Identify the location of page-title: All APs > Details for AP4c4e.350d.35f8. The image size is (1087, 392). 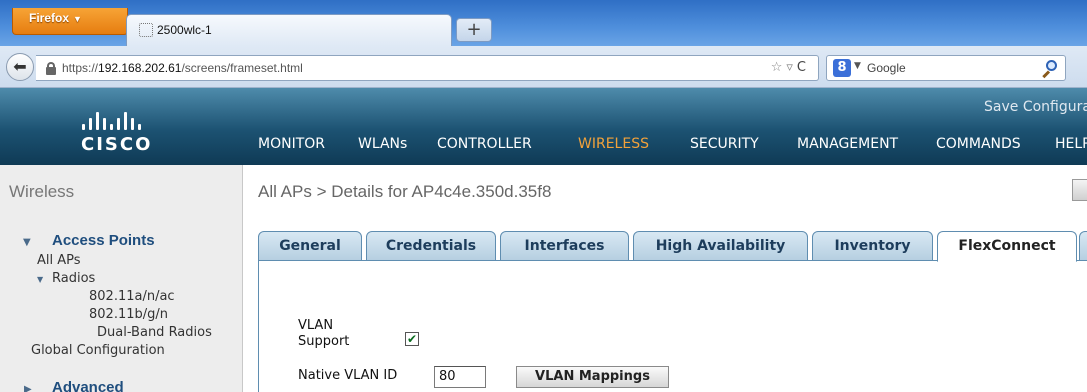
(405, 191).